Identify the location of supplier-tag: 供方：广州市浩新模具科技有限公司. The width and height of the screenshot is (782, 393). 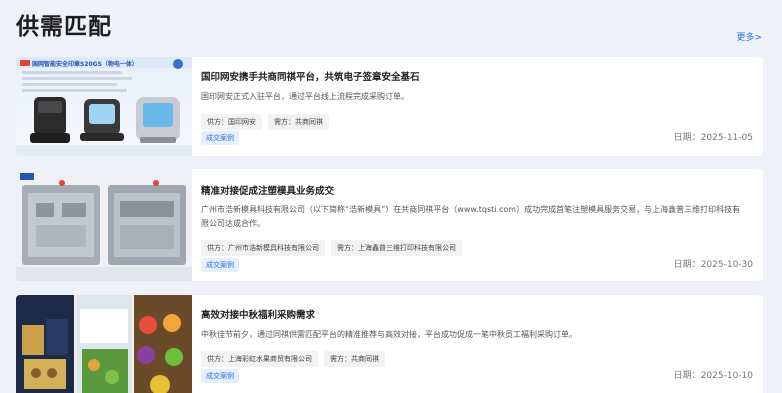
(263, 248).